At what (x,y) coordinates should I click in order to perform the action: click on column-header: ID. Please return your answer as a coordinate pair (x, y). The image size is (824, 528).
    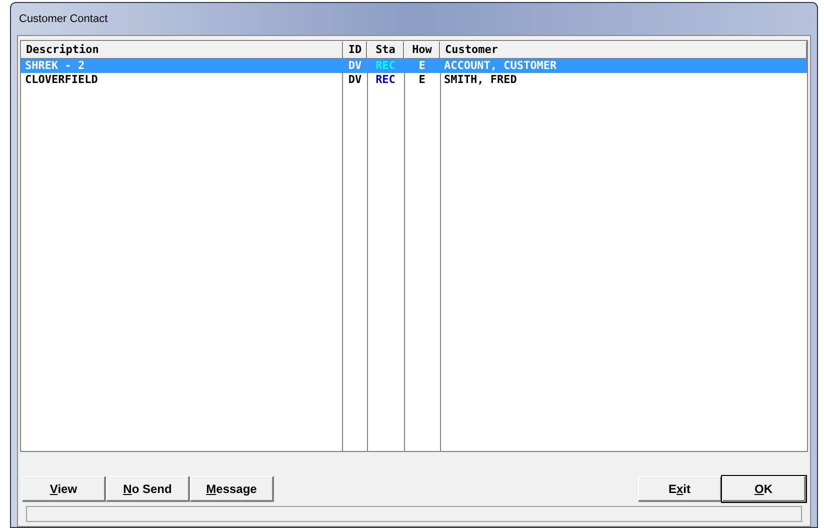
    Looking at the image, I should click on (355, 49).